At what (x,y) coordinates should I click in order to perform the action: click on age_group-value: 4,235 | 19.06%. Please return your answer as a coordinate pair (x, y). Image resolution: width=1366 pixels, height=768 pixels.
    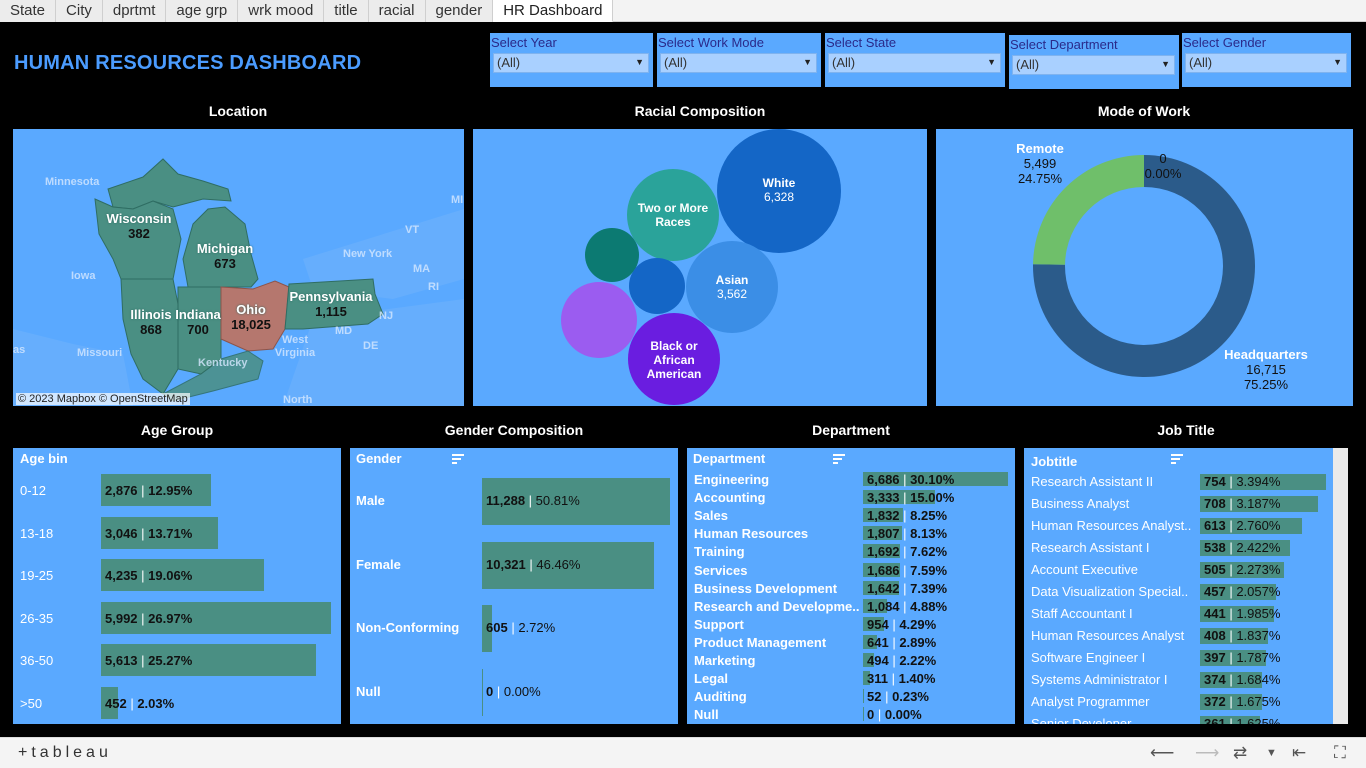
    Looking at the image, I should click on (149, 575).